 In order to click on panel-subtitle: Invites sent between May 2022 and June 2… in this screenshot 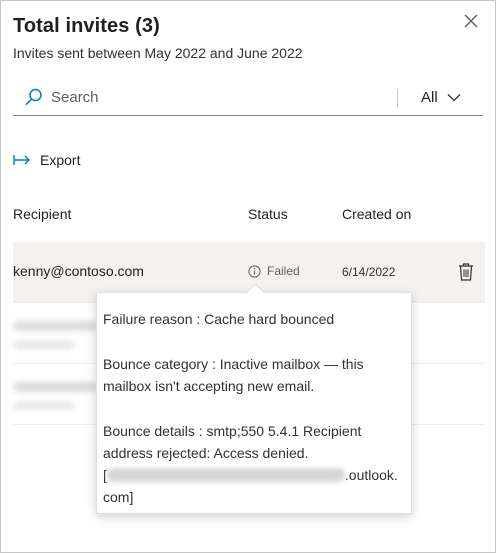, I will do `click(158, 53)`.